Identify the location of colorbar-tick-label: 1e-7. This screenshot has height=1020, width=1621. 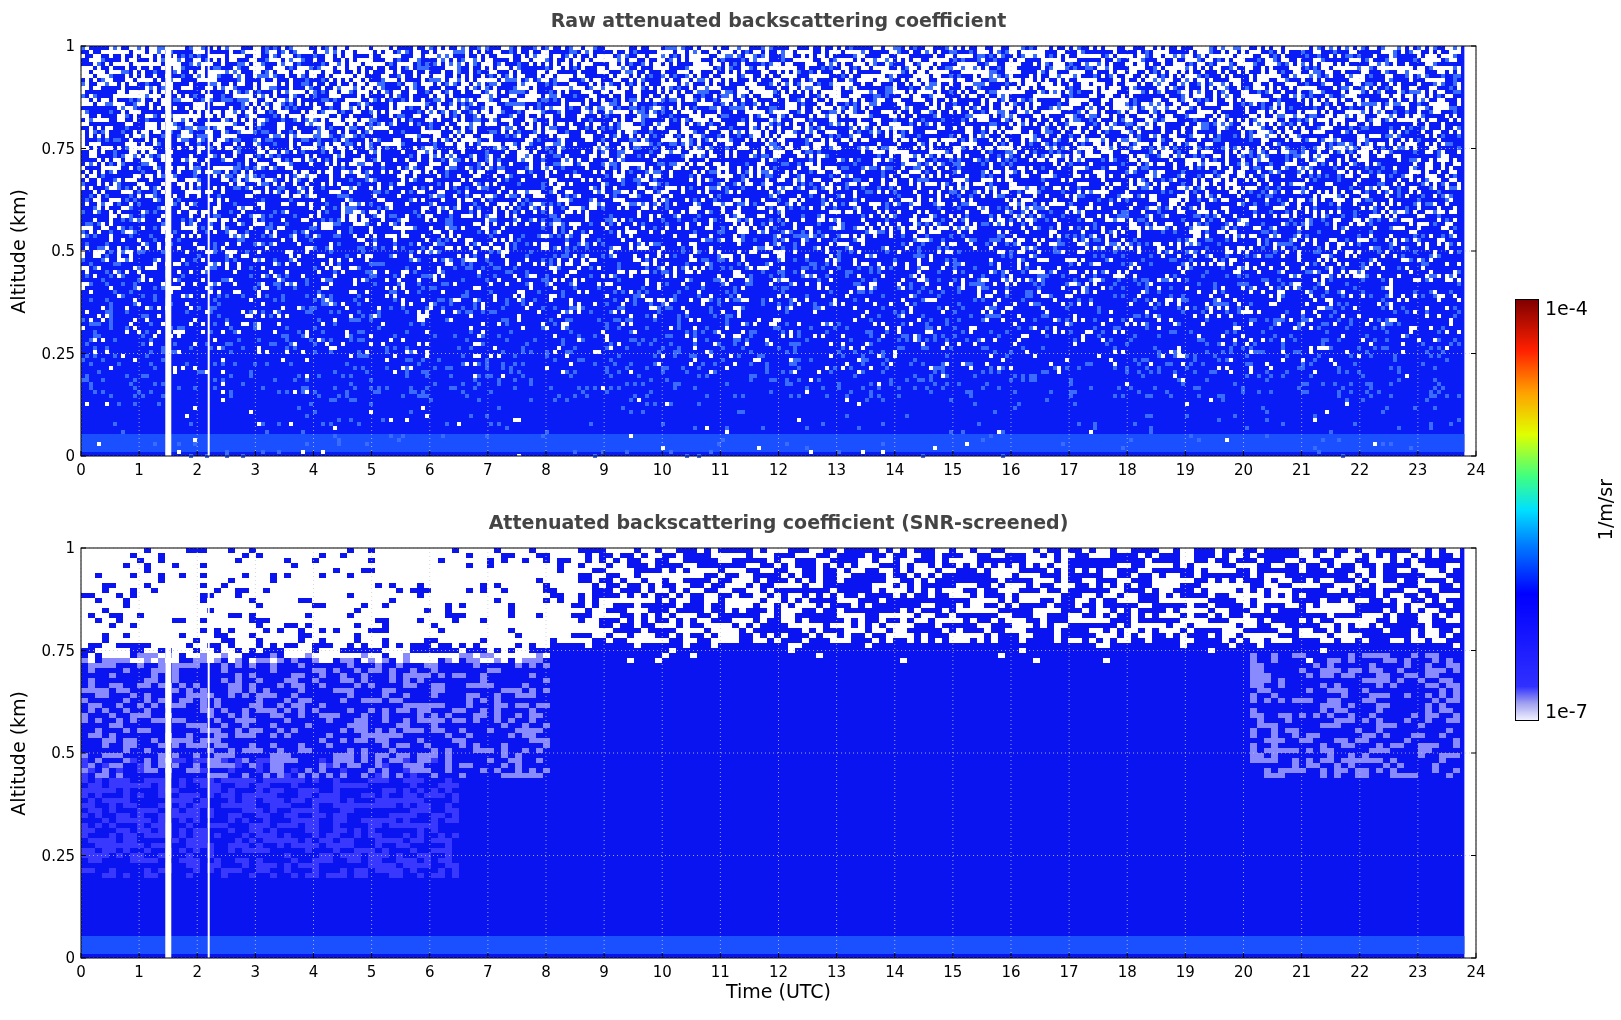
(1566, 711).